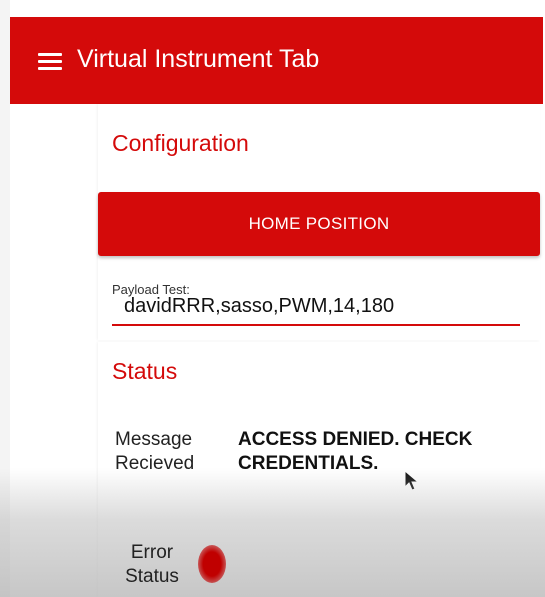 This screenshot has width=545, height=597. Describe the element at coordinates (155, 451) in the screenshot. I see `message-received-label: Message Recieved` at that location.